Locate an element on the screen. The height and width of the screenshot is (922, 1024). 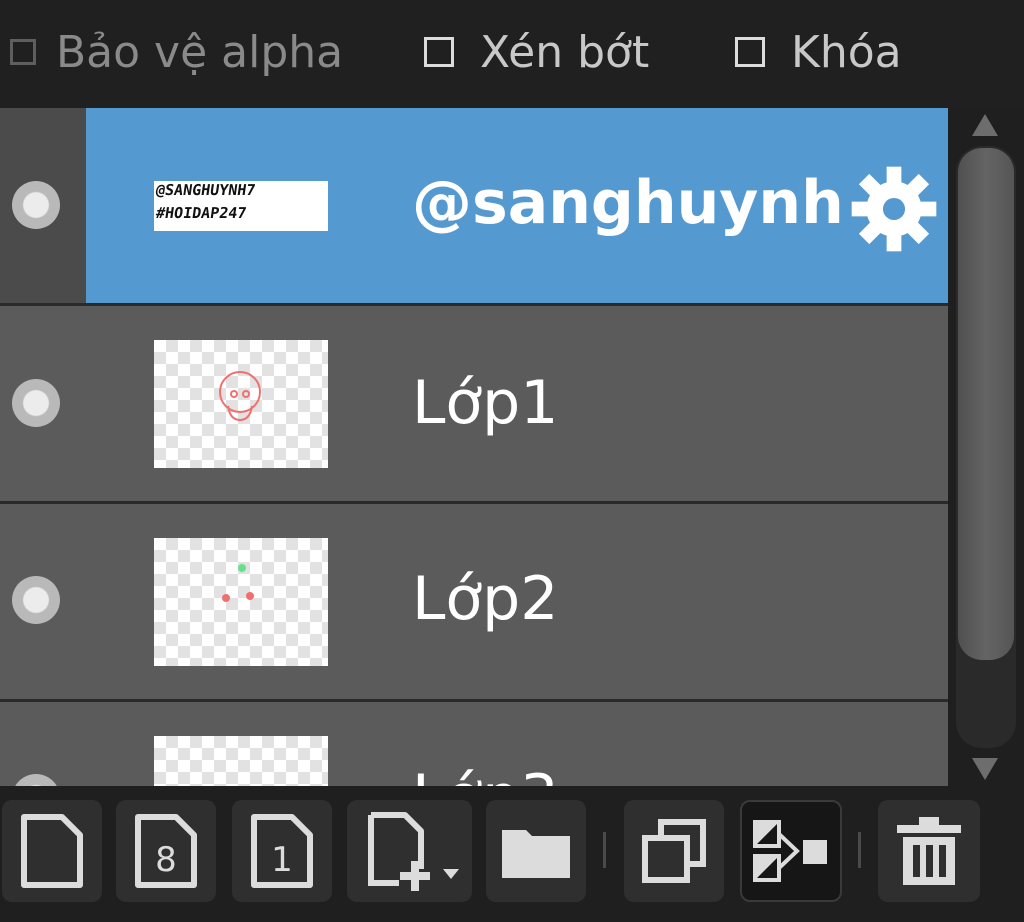
thumbnail-text-line: @SANGHUYNH7 is located at coordinates (205, 190).